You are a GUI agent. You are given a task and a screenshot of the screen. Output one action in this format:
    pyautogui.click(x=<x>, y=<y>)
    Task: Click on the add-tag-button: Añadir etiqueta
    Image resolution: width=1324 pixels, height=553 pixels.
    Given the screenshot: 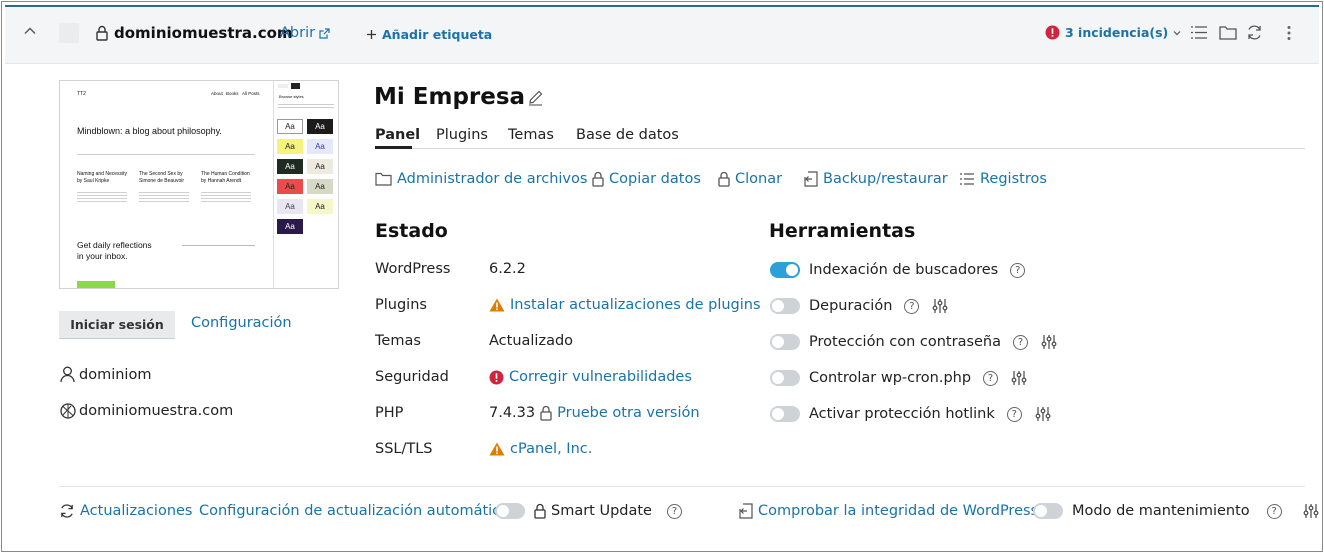 What is the action you would take?
    pyautogui.click(x=429, y=34)
    